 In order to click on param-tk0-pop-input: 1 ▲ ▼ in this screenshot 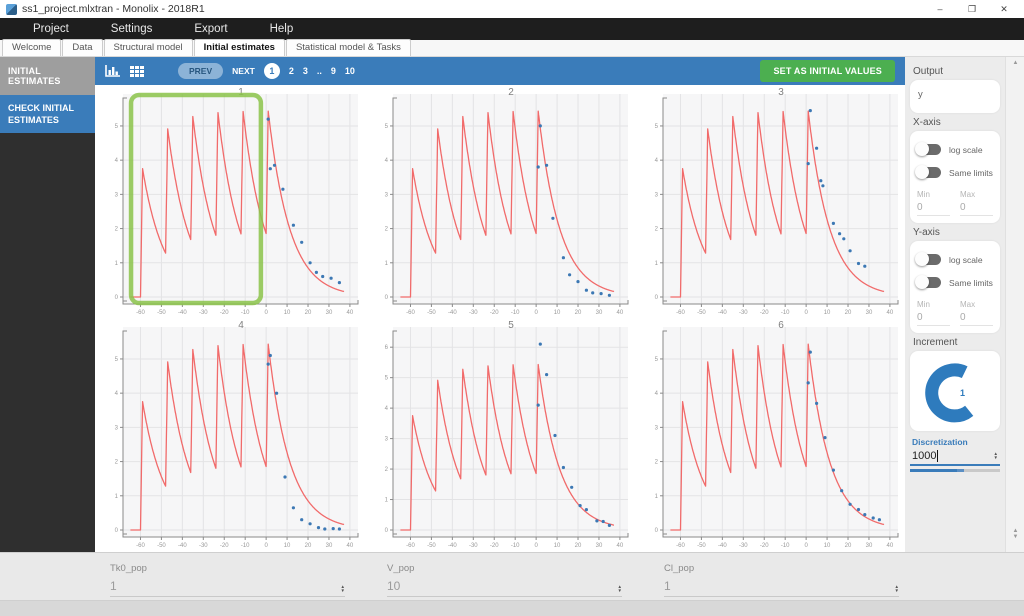, I will do `click(227, 588)`.